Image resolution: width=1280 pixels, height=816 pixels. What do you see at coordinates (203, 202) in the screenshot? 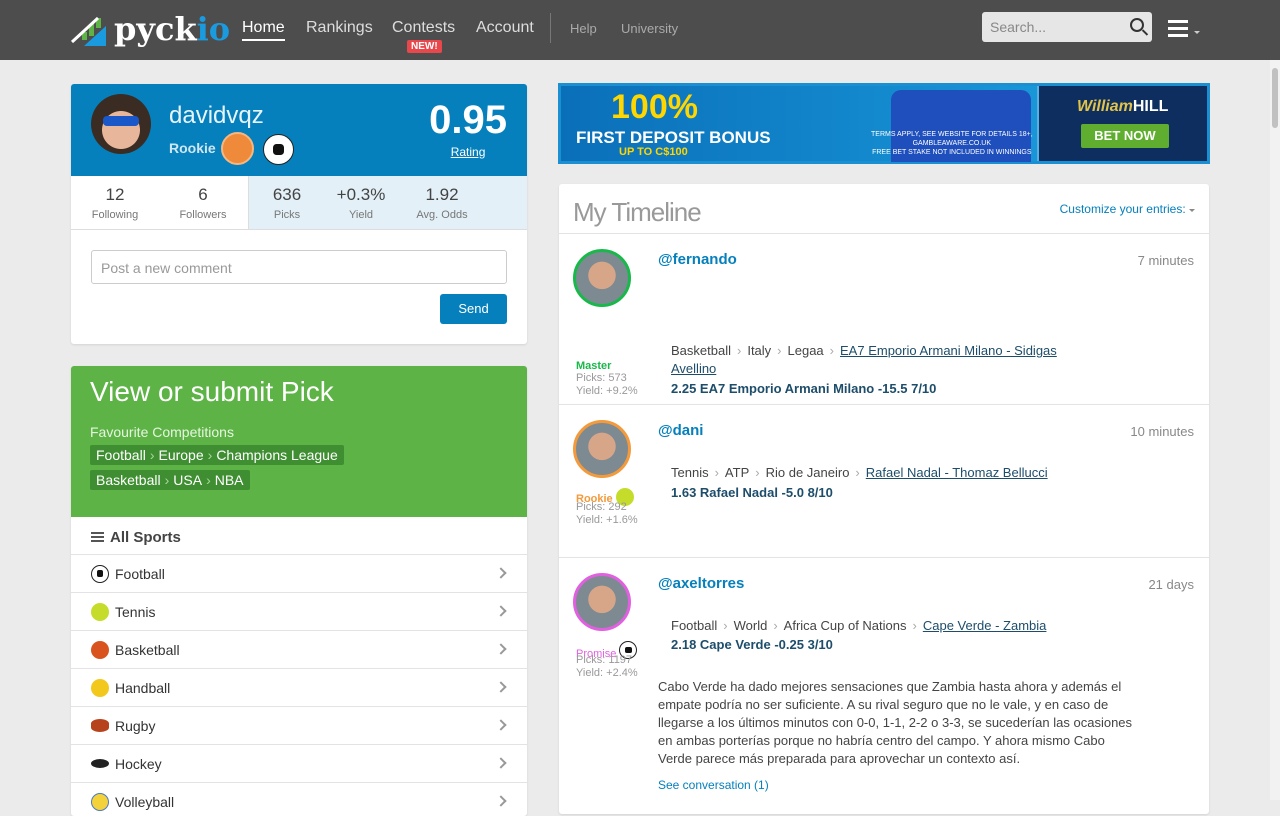
I see `stat-followers: 6 Followers` at bounding box center [203, 202].